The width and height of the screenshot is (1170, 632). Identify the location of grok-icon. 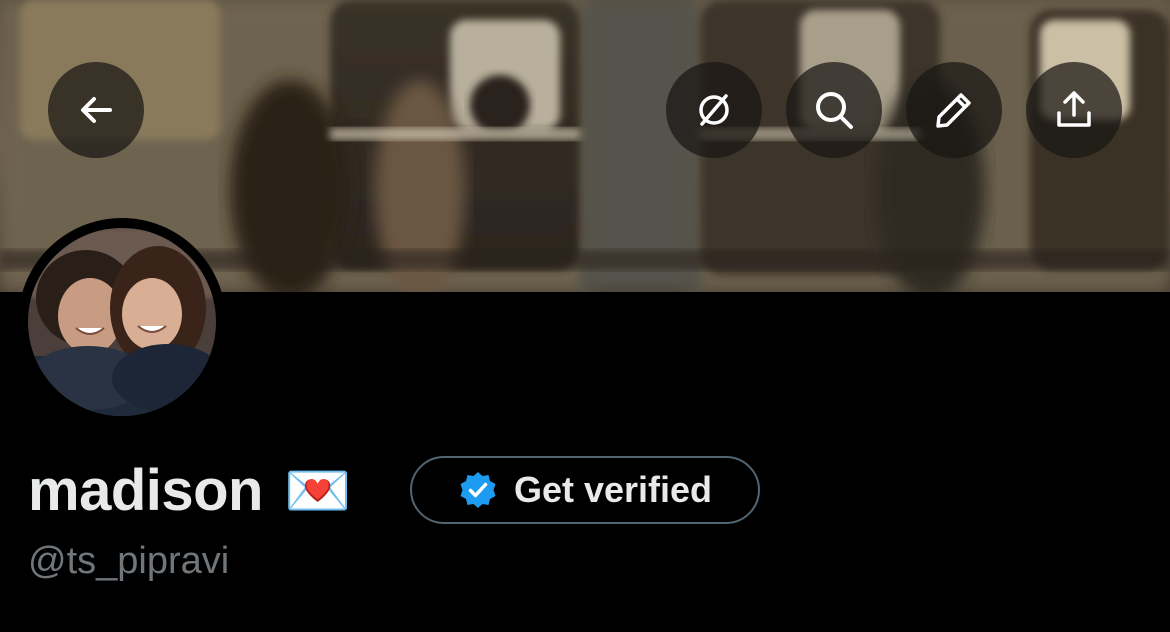
(714, 110).